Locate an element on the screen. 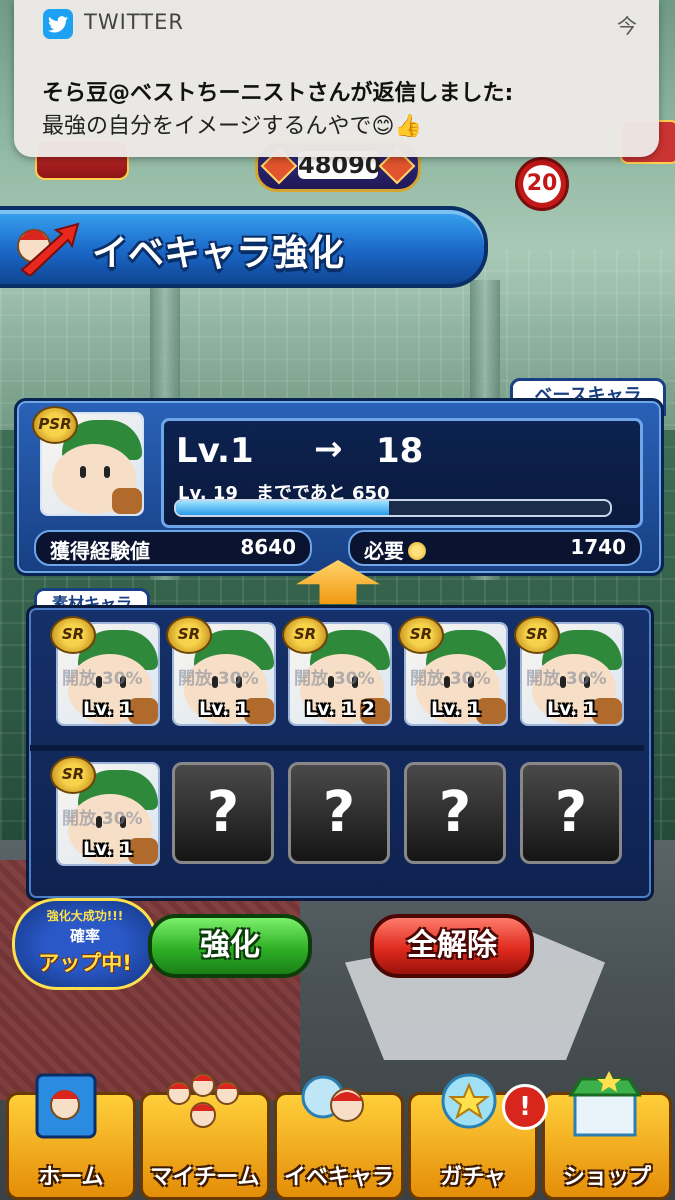 The image size is (675, 1200). glove-icon is located at coordinates (127, 501).